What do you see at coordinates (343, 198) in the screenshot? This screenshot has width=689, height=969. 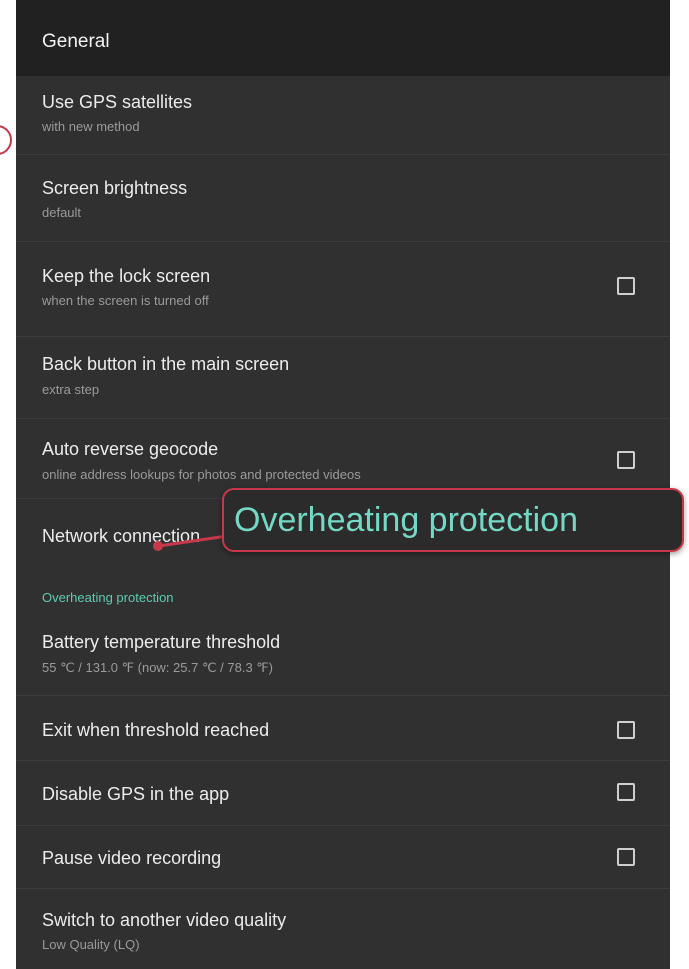 I see `setting-screen-brightness: Screen brightness default` at bounding box center [343, 198].